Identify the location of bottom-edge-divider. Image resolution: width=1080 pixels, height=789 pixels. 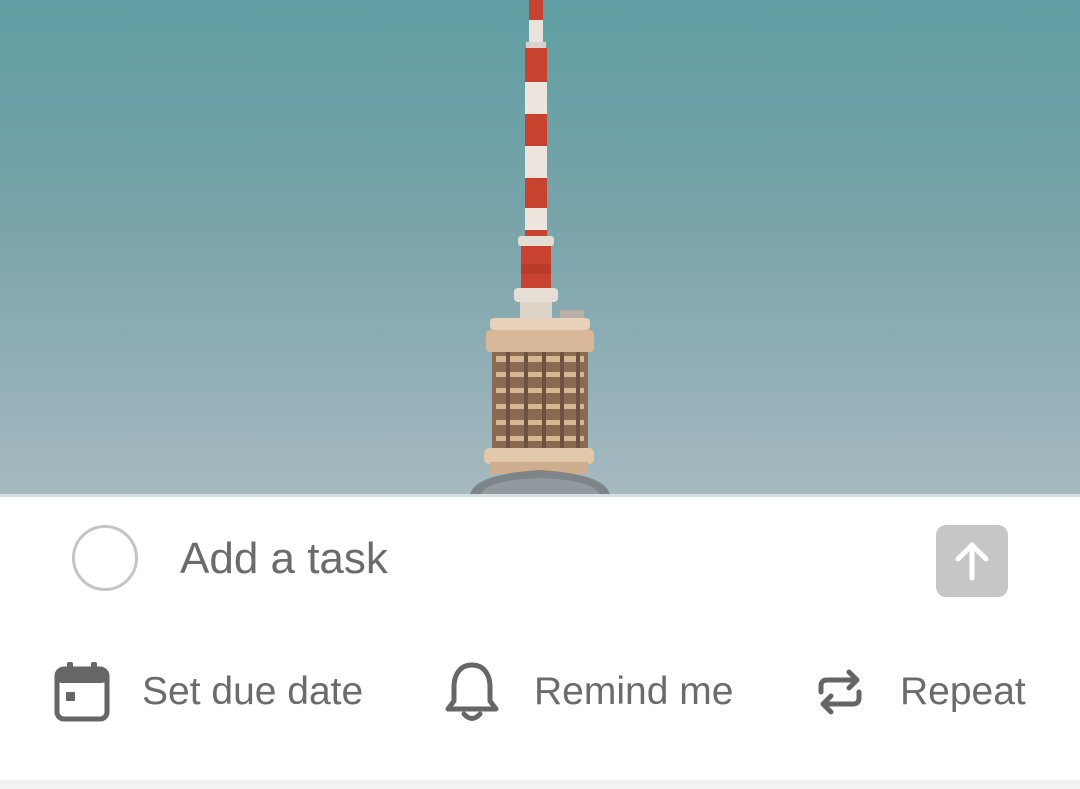
(540, 784).